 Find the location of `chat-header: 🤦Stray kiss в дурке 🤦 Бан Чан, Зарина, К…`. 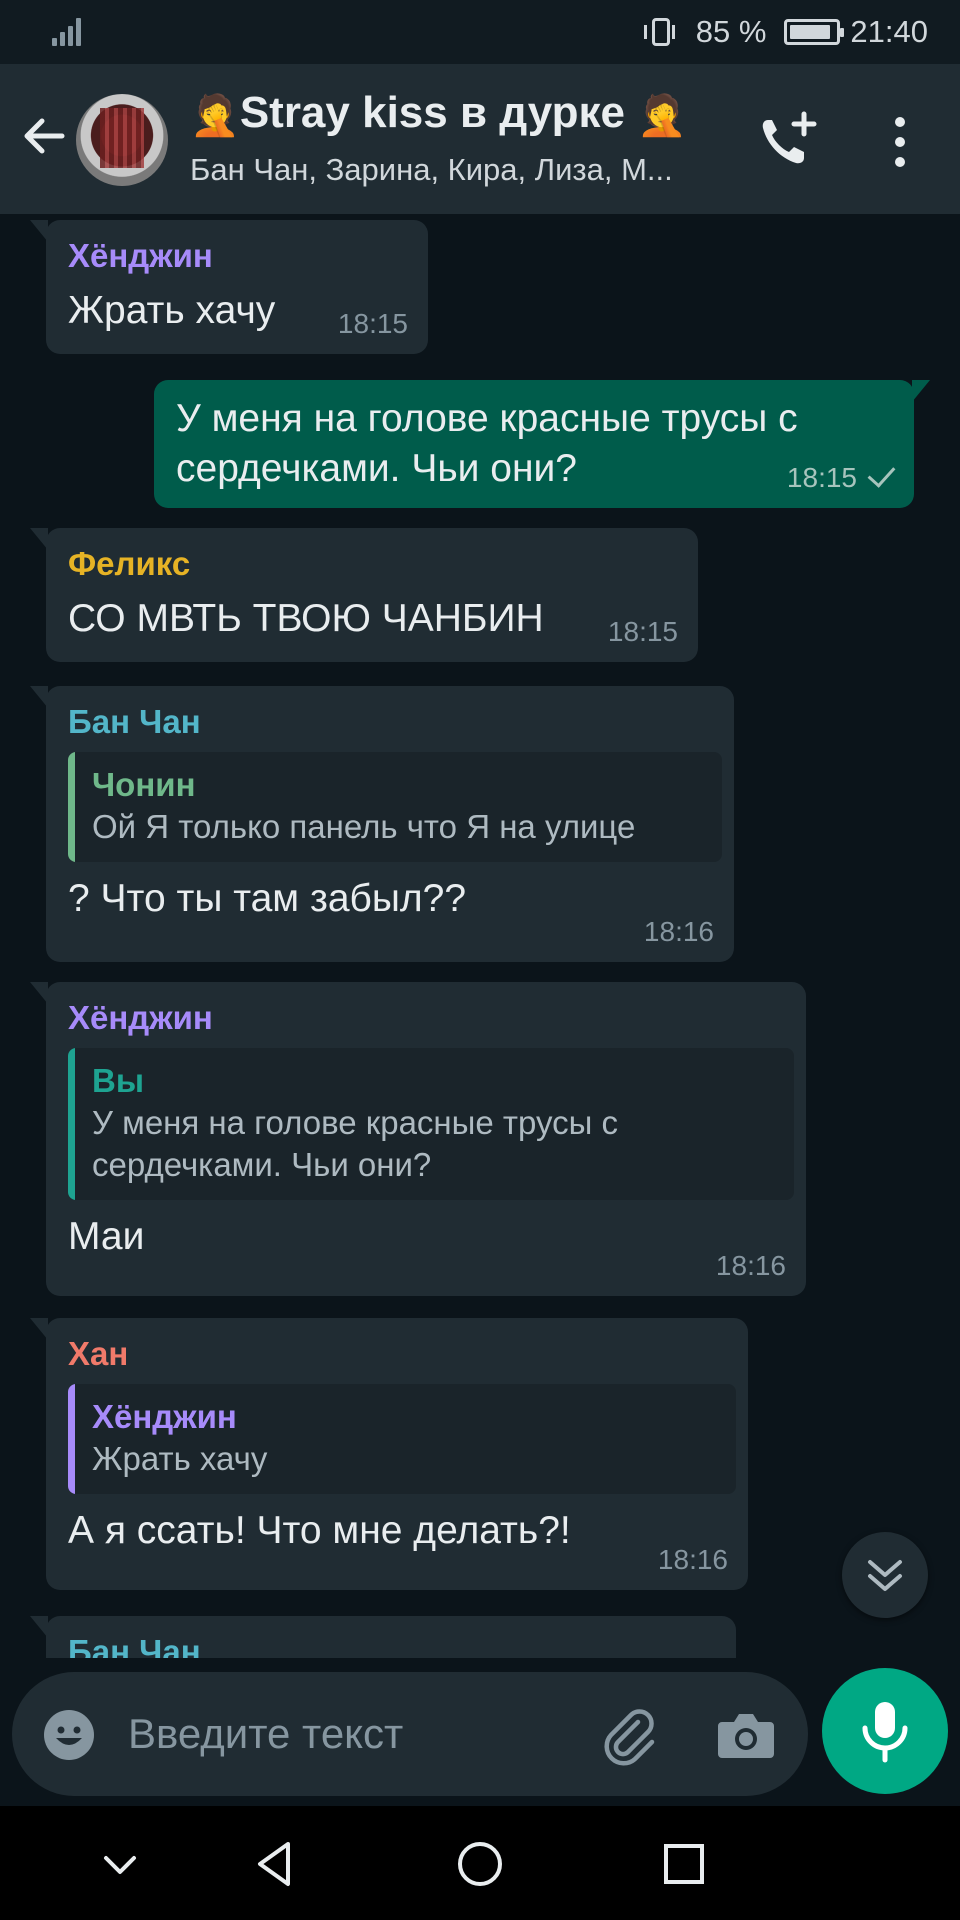

chat-header: 🤦Stray kiss в дурке 🤦 Бан Чан, Зарина, К… is located at coordinates (480, 139).